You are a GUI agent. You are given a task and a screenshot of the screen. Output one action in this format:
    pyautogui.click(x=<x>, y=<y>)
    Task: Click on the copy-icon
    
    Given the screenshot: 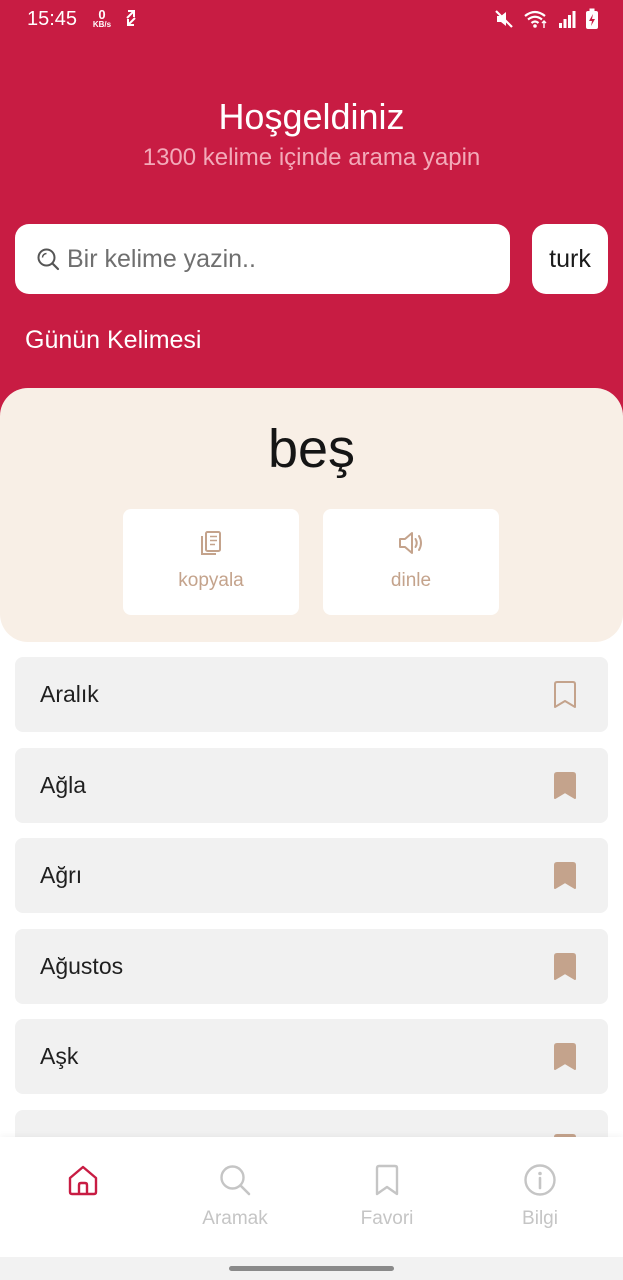 What is the action you would take?
    pyautogui.click(x=211, y=543)
    